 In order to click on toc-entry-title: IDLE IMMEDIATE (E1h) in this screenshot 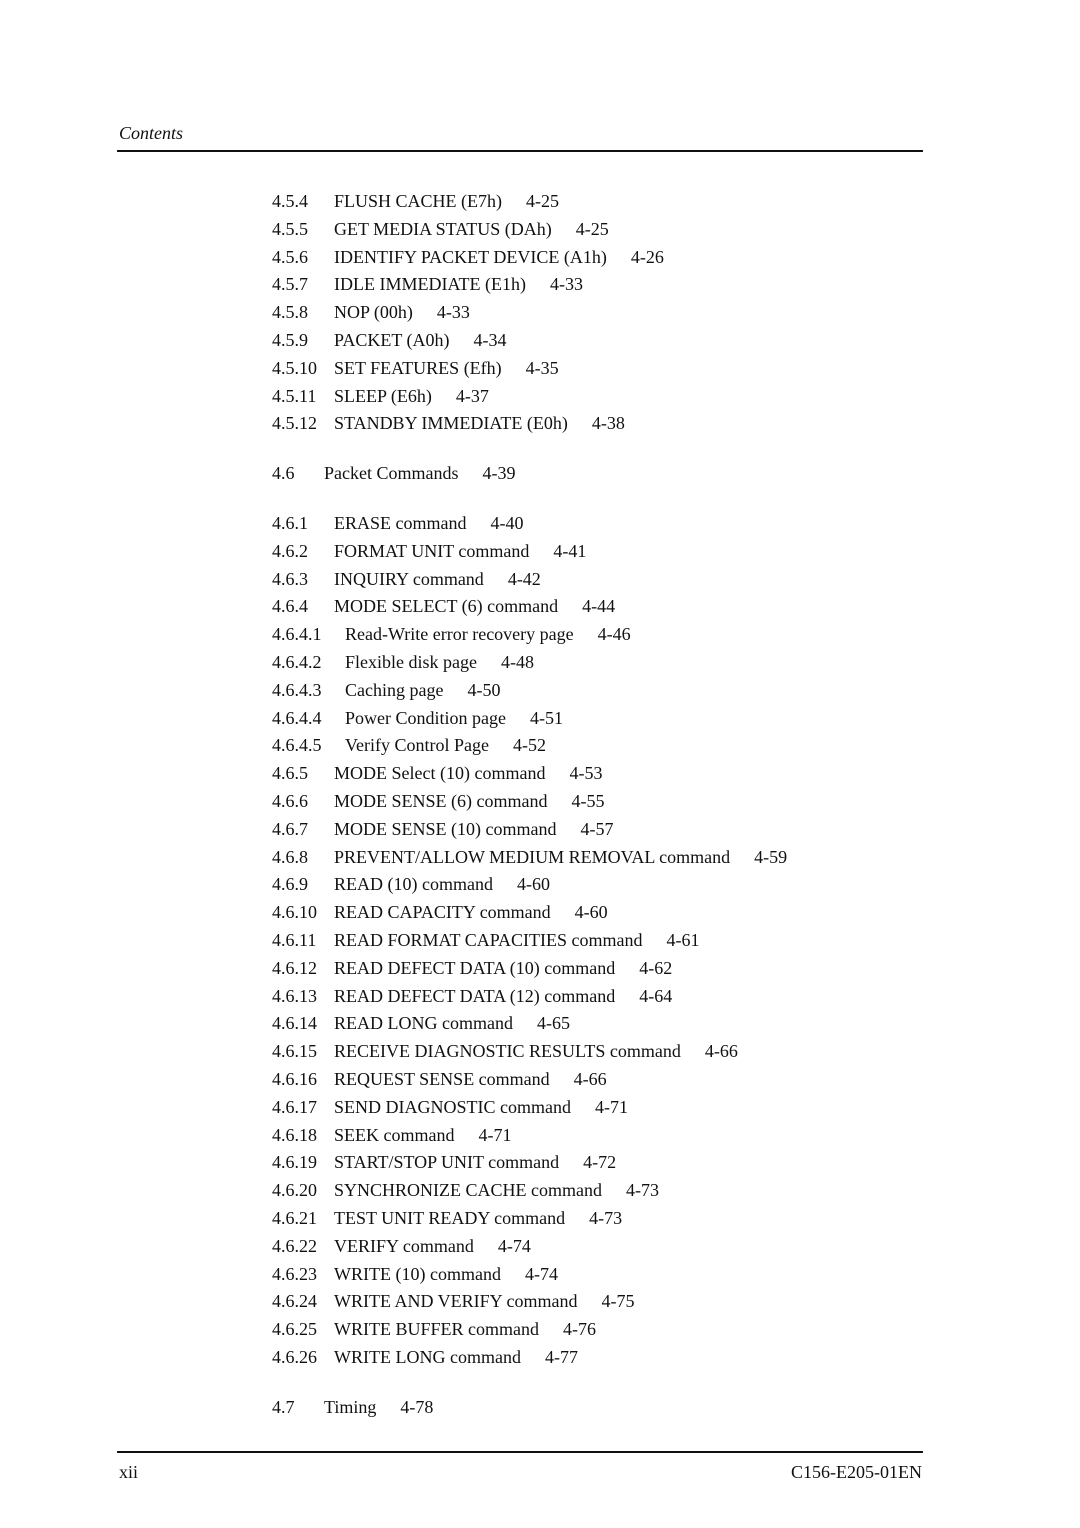, I will do `click(430, 284)`.